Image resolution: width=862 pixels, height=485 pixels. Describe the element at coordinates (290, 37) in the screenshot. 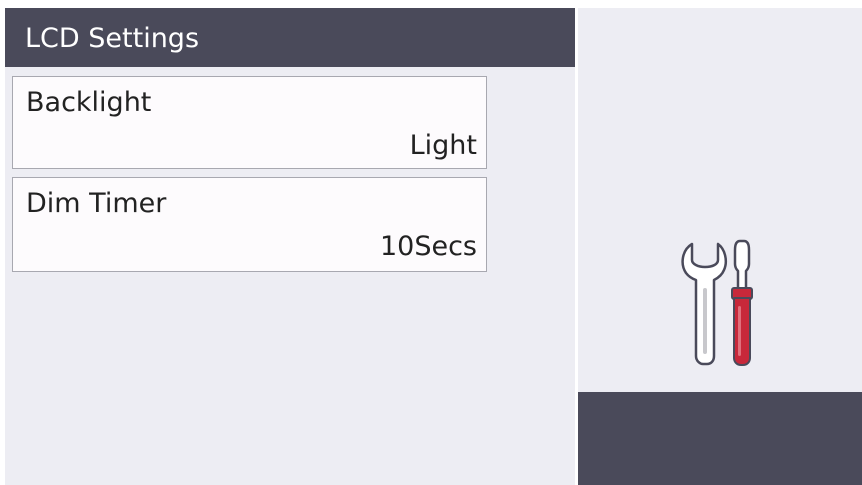

I see `page-title: LCD Settings` at that location.